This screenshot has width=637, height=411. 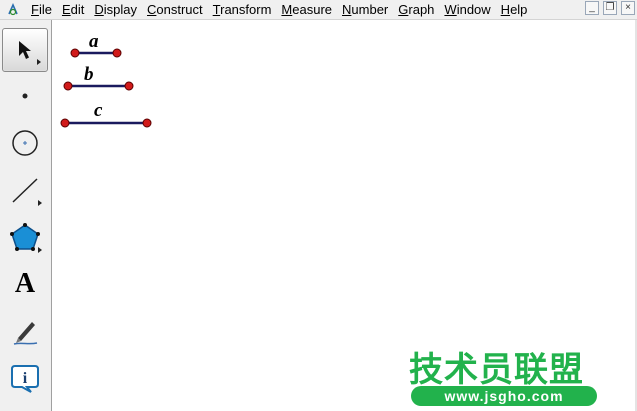 What do you see at coordinates (175, 9) in the screenshot?
I see `menu-construct: Construct` at bounding box center [175, 9].